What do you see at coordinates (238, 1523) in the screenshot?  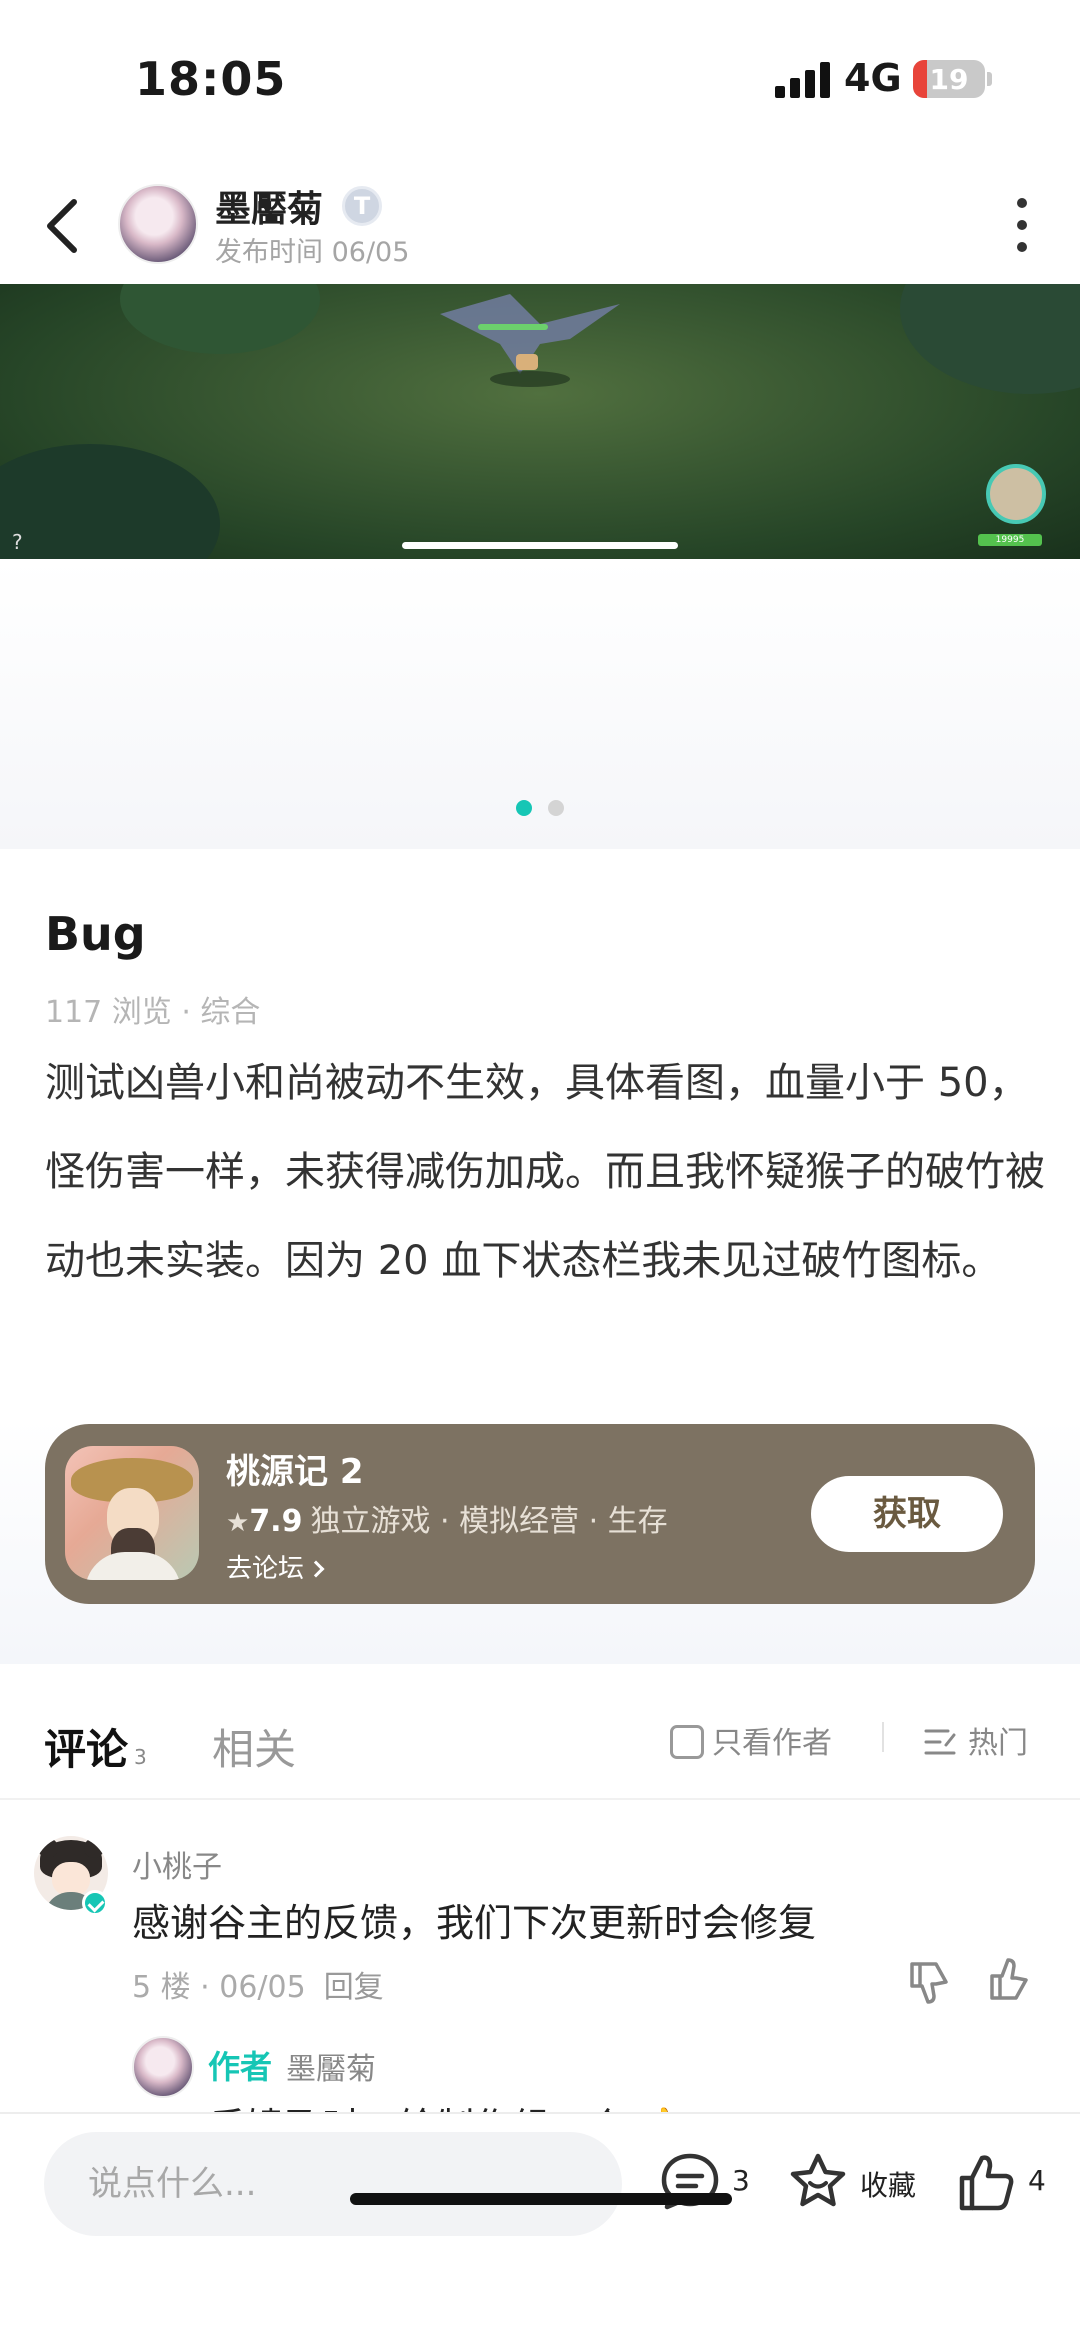 I see `star-icon: ★` at bounding box center [238, 1523].